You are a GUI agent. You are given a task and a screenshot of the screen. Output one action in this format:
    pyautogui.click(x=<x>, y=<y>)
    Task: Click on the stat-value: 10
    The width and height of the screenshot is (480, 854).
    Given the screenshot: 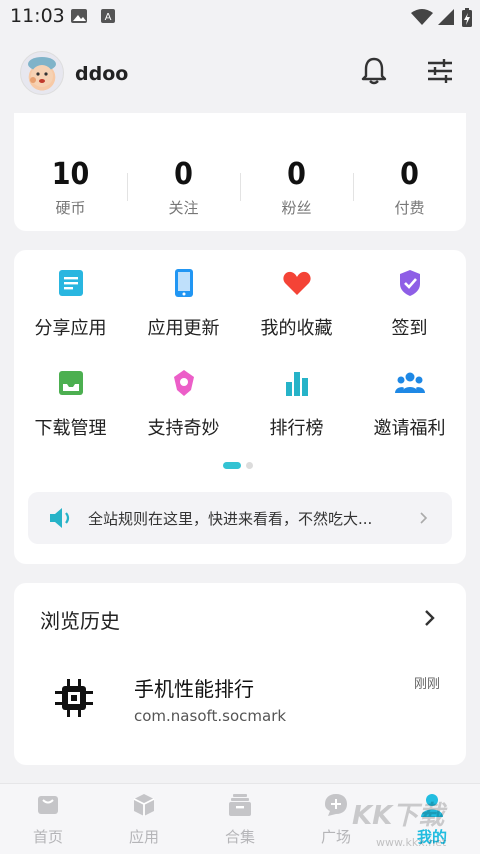 What is the action you would take?
    pyautogui.click(x=70, y=174)
    